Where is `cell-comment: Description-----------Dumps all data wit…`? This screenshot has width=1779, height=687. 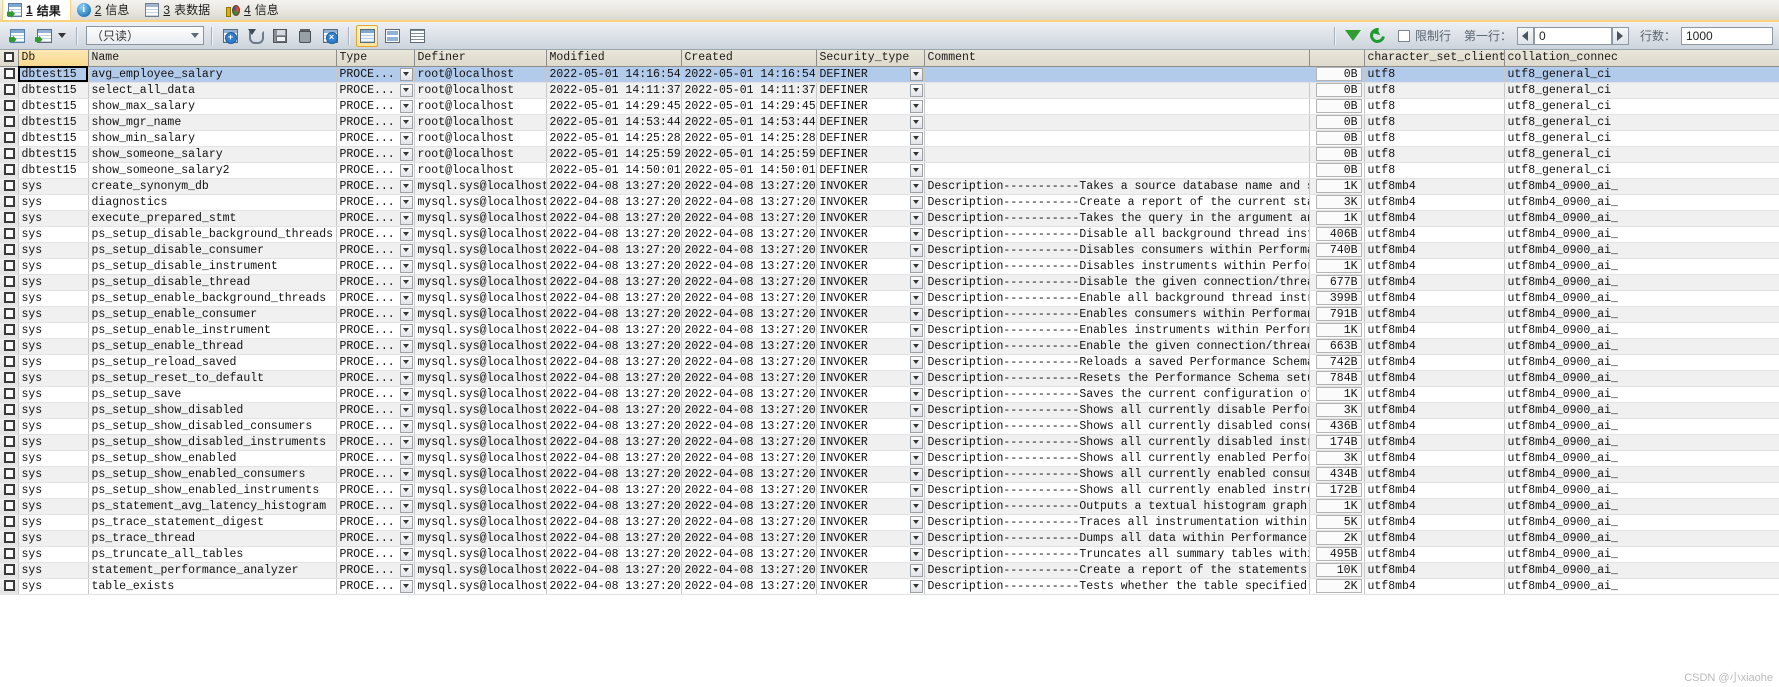 cell-comment: Description-----------Dumps all data wit… is located at coordinates (1117, 538).